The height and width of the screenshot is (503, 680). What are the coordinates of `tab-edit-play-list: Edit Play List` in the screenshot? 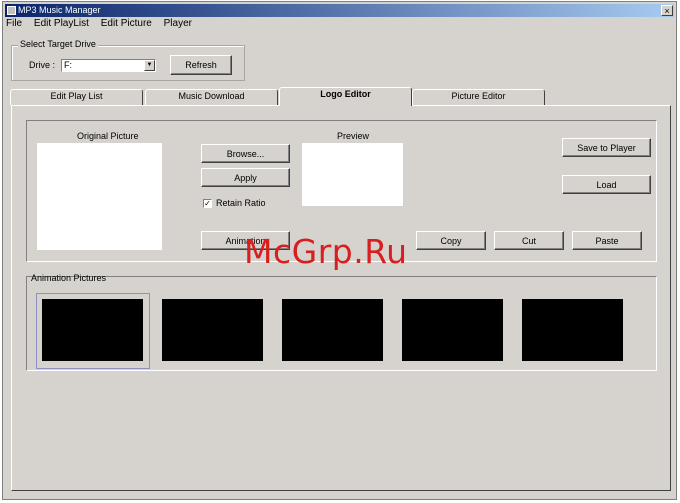 It's located at (76, 97).